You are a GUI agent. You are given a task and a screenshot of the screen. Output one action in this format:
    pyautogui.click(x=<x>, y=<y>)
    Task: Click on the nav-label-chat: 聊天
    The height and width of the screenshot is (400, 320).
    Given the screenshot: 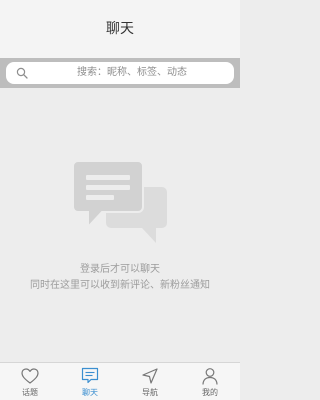 What is the action you would take?
    pyautogui.click(x=90, y=392)
    